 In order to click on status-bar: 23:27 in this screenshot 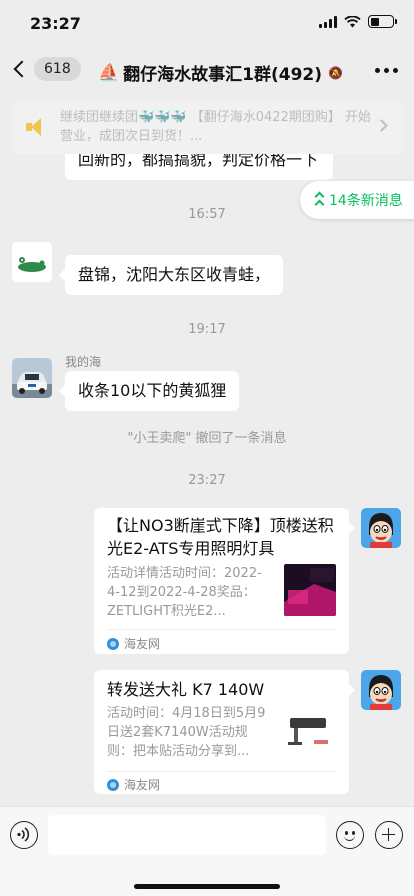, I will do `click(207, 24)`.